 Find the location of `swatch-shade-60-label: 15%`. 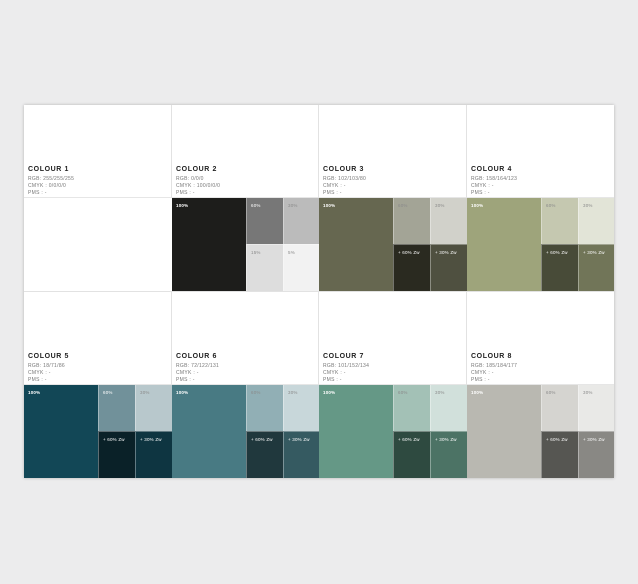

swatch-shade-60-label: 15% is located at coordinates (256, 252).